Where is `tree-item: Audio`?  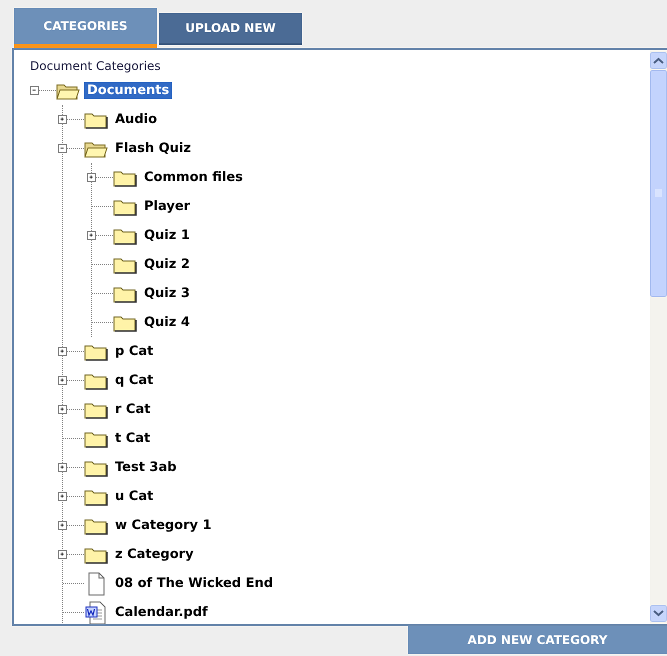 tree-item: Audio is located at coordinates (136, 119).